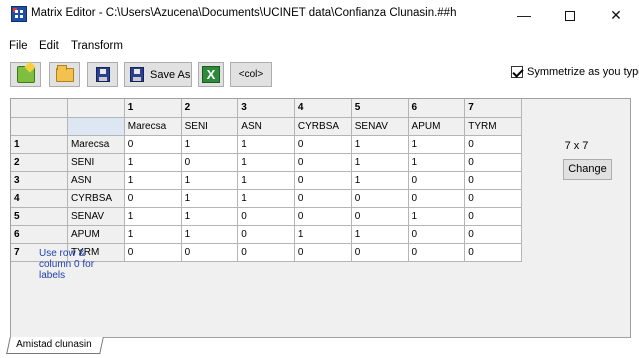 Image resolution: width=639 pixels, height=358 pixels. I want to click on new-file-icon, so click(25, 74).